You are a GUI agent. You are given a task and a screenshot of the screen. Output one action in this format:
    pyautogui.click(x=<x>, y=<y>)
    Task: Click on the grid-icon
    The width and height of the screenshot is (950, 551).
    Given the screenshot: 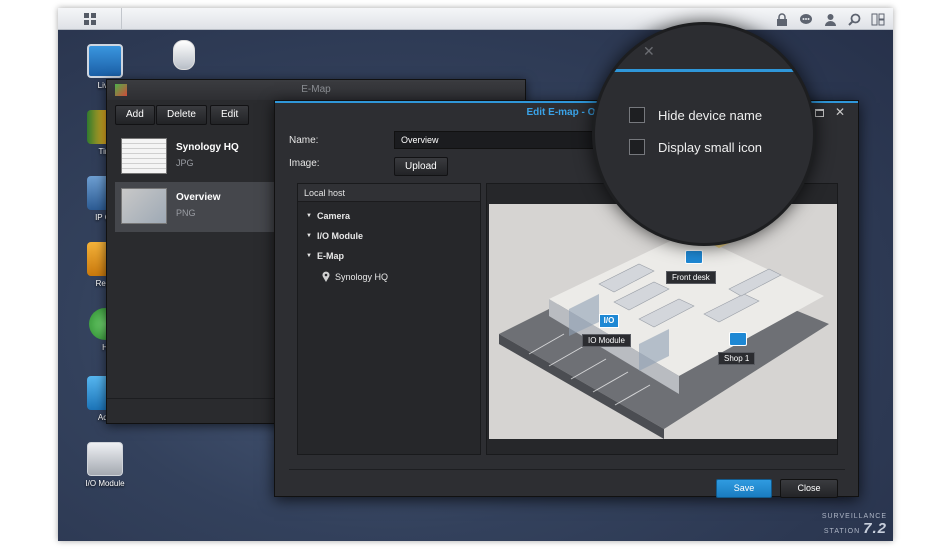 What is the action you would take?
    pyautogui.click(x=89, y=19)
    